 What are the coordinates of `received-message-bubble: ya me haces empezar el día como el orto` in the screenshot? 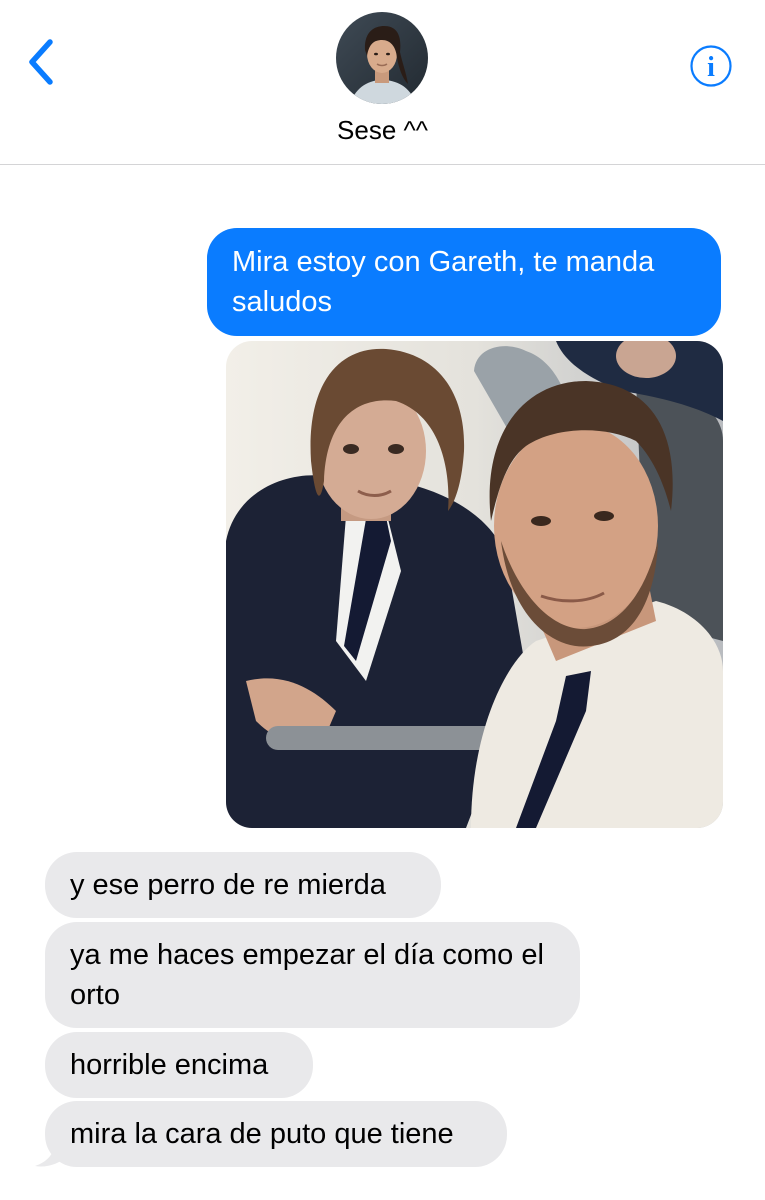 It's located at (312, 975).